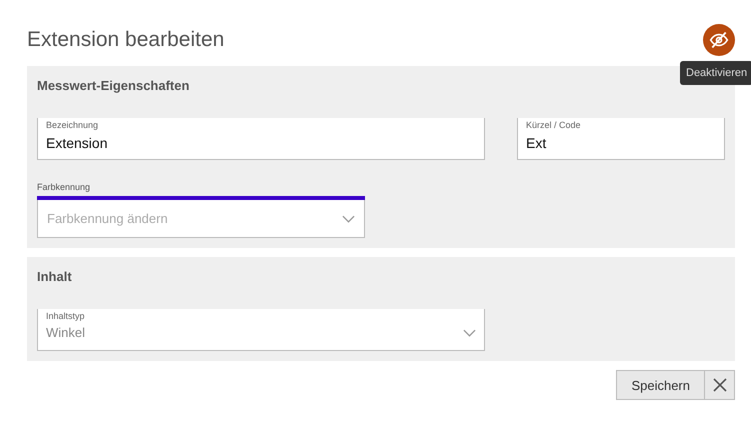 This screenshot has width=751, height=425. I want to click on dropdown: Inhaltstyp Winkel, so click(261, 330).